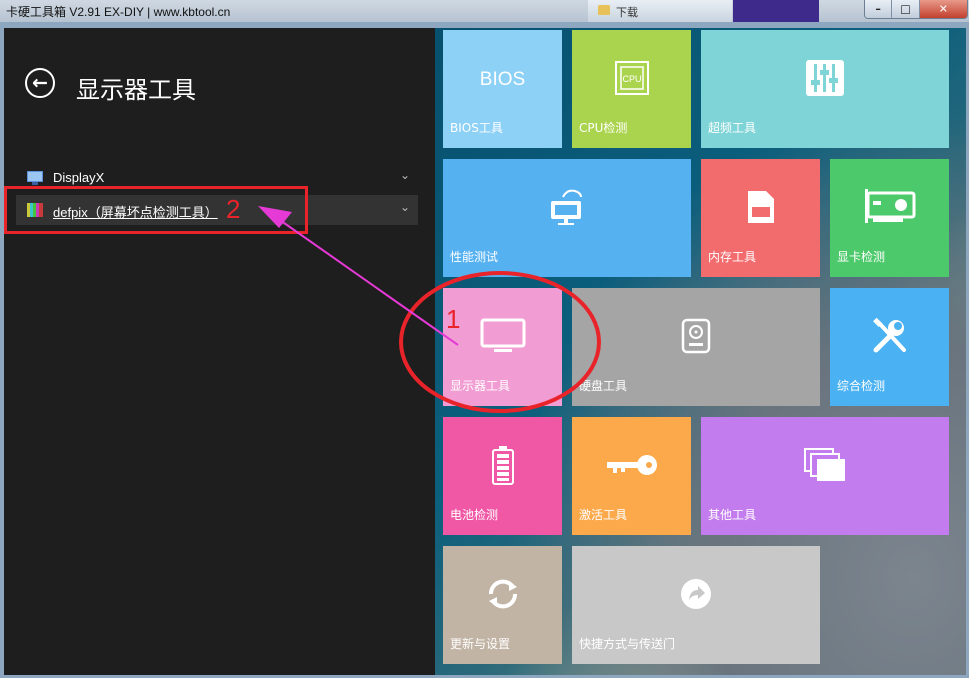  I want to click on tile-gpu: 显卡检测, so click(889, 218).